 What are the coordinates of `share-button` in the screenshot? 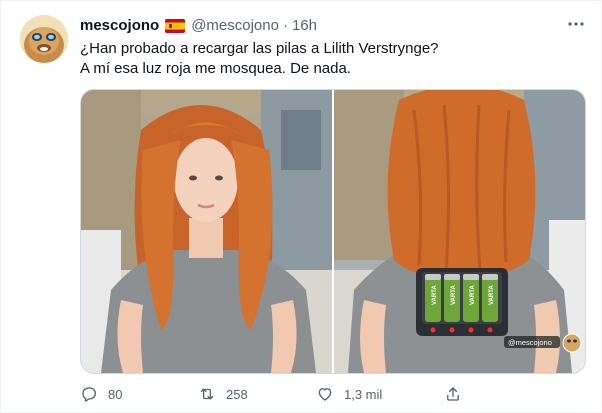 It's located at (453, 394).